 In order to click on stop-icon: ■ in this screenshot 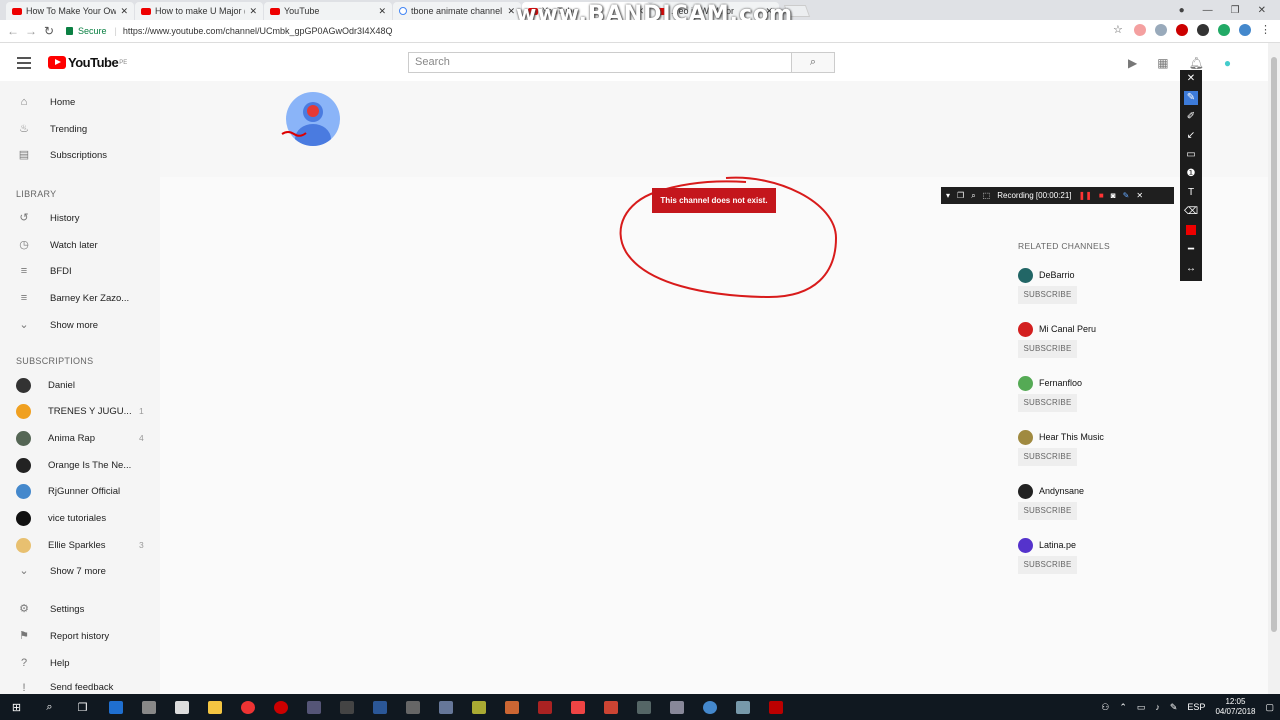, I will do `click(1101, 195)`.